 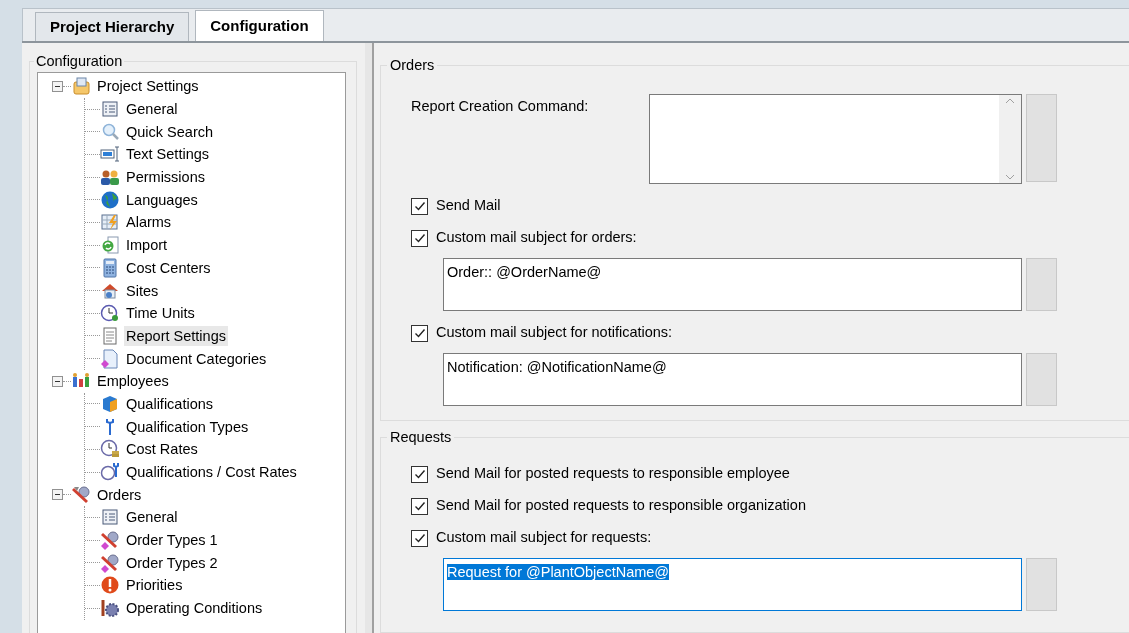 I want to click on tree-item: Permissions, so click(x=165, y=177).